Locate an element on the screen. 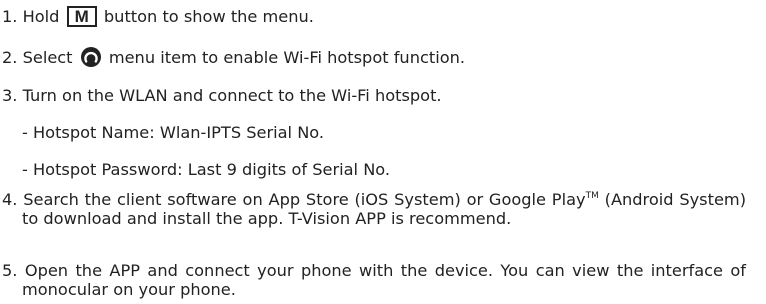 This screenshot has height=304, width=766. step-2-prefix: 2. Select is located at coordinates (40, 57).